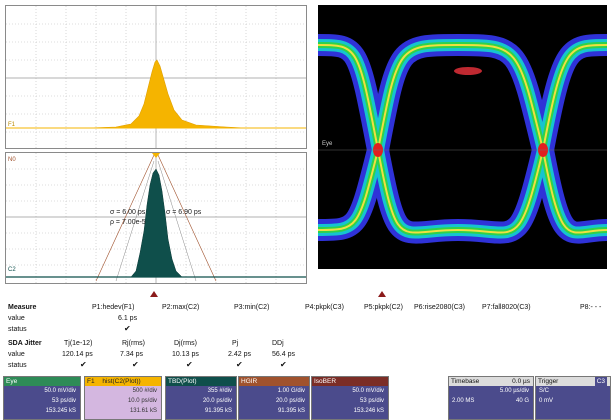 This screenshot has width=613, height=420. I want to click on trigger-value1: S/C, so click(544, 391).